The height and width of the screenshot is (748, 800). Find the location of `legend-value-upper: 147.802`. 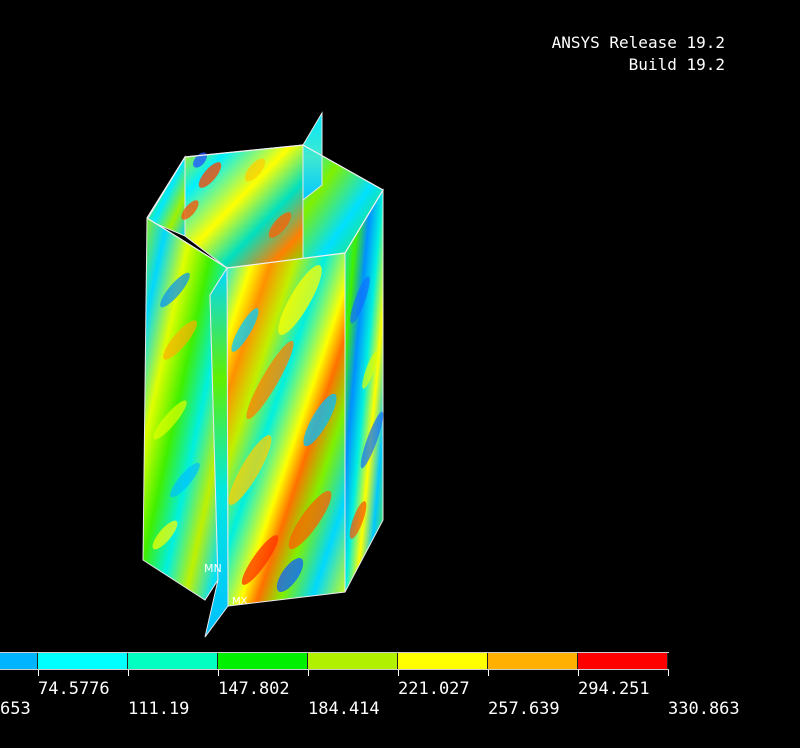

legend-value-upper: 147.802 is located at coordinates (254, 689).